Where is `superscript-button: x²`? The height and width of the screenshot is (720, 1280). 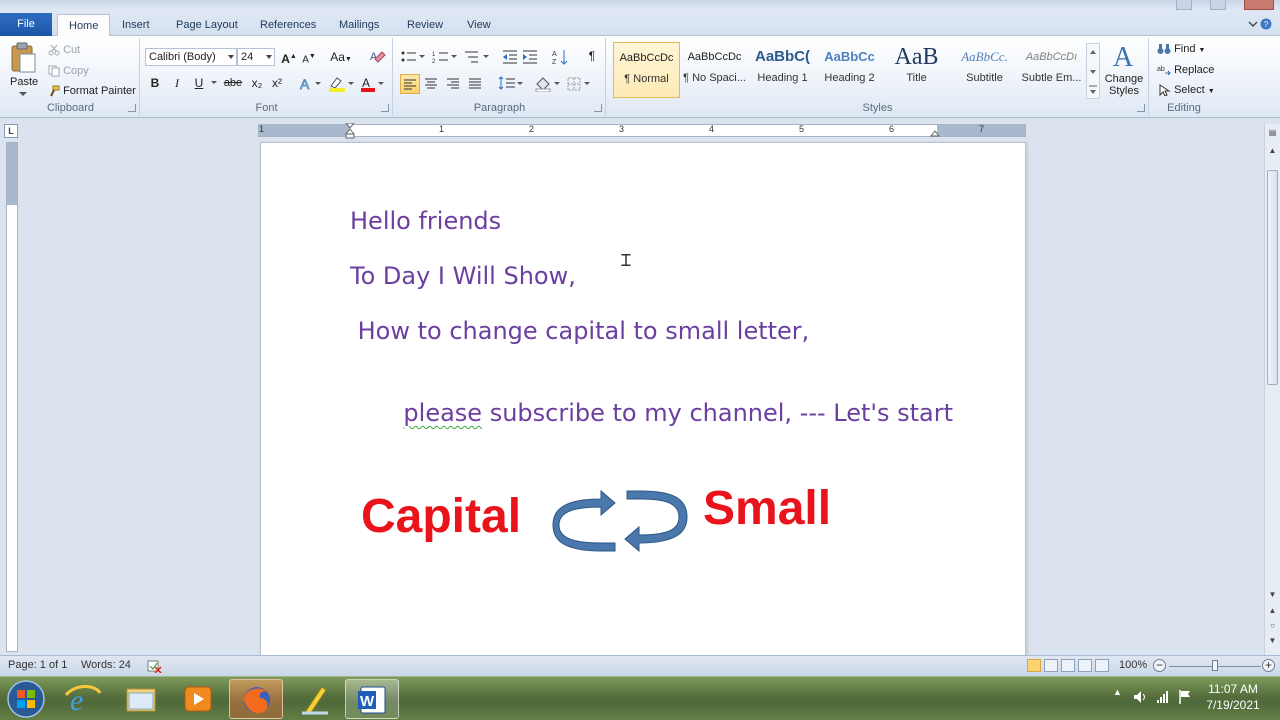 superscript-button: x² is located at coordinates (277, 83).